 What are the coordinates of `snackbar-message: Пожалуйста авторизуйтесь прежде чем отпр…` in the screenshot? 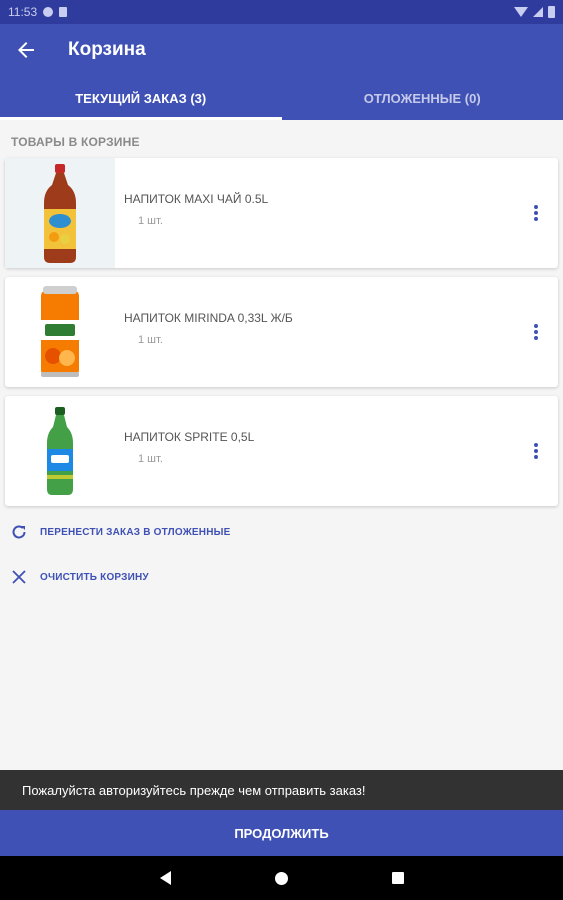 It's located at (194, 790).